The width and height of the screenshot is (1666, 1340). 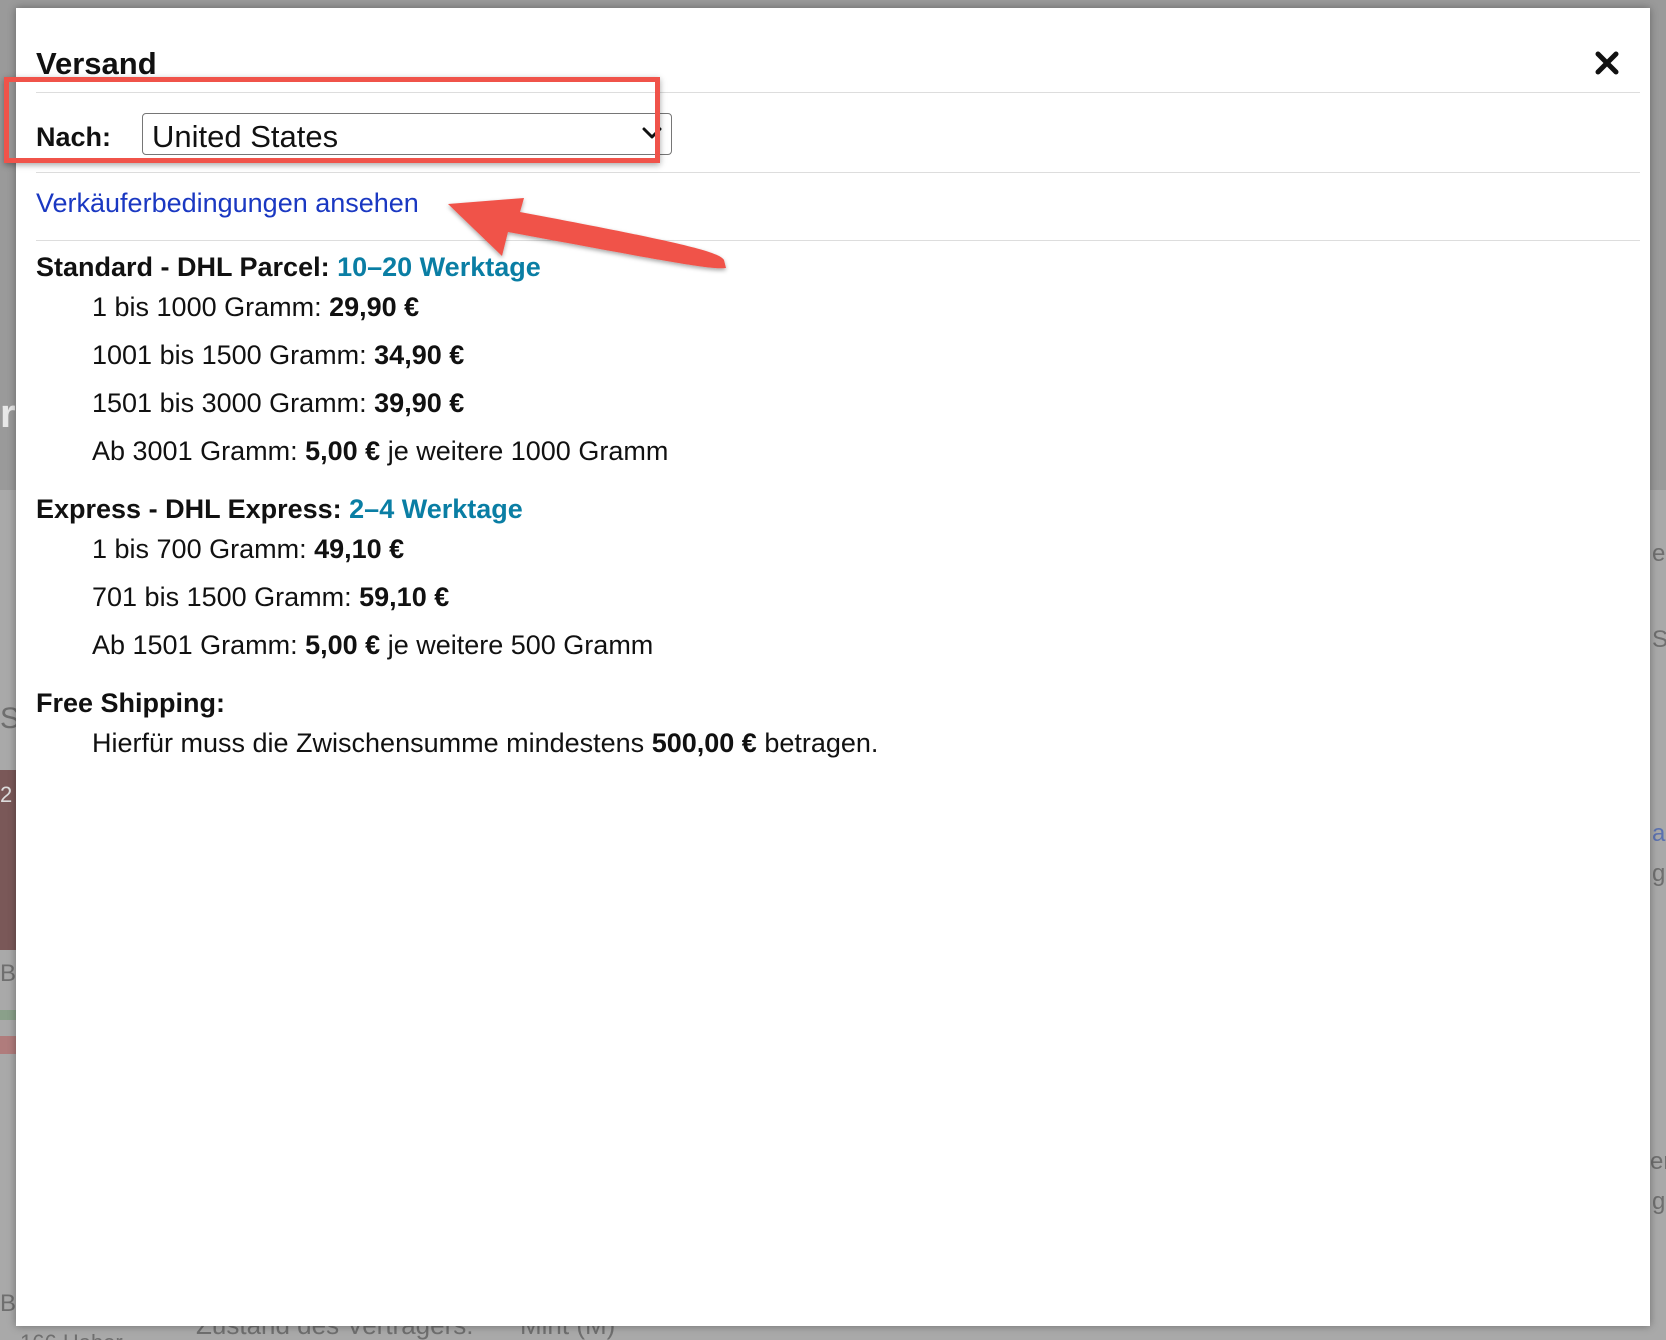 I want to click on rate-line: 1 bis 700 Gramm: 49,10 €, so click(x=485, y=552).